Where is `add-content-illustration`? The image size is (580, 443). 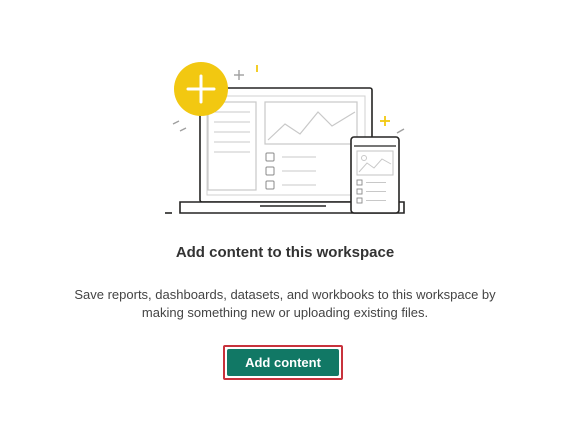 add-content-illustration is located at coordinates (285, 138).